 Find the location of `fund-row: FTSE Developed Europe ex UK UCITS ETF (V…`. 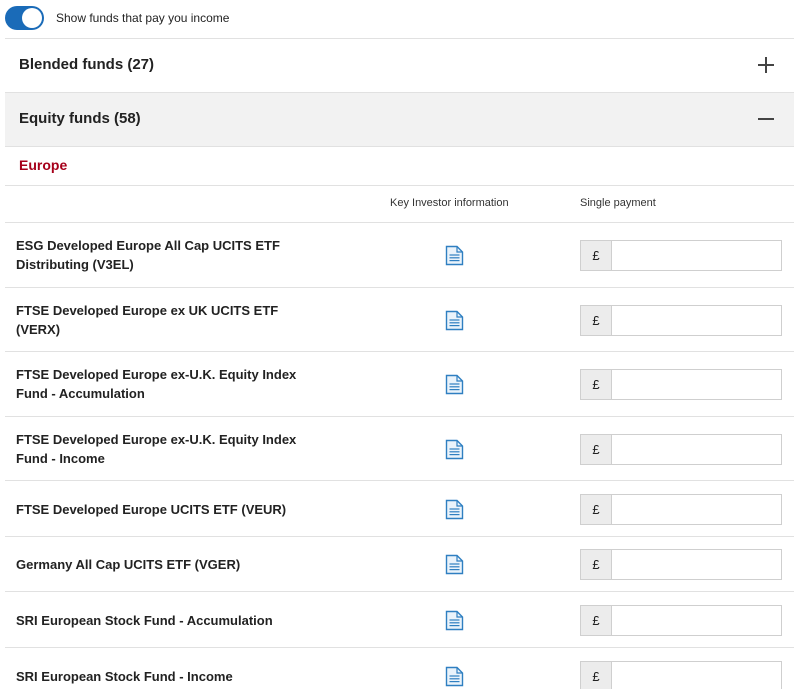

fund-row: FTSE Developed Europe ex UK UCITS ETF (V… is located at coordinates (399, 319).